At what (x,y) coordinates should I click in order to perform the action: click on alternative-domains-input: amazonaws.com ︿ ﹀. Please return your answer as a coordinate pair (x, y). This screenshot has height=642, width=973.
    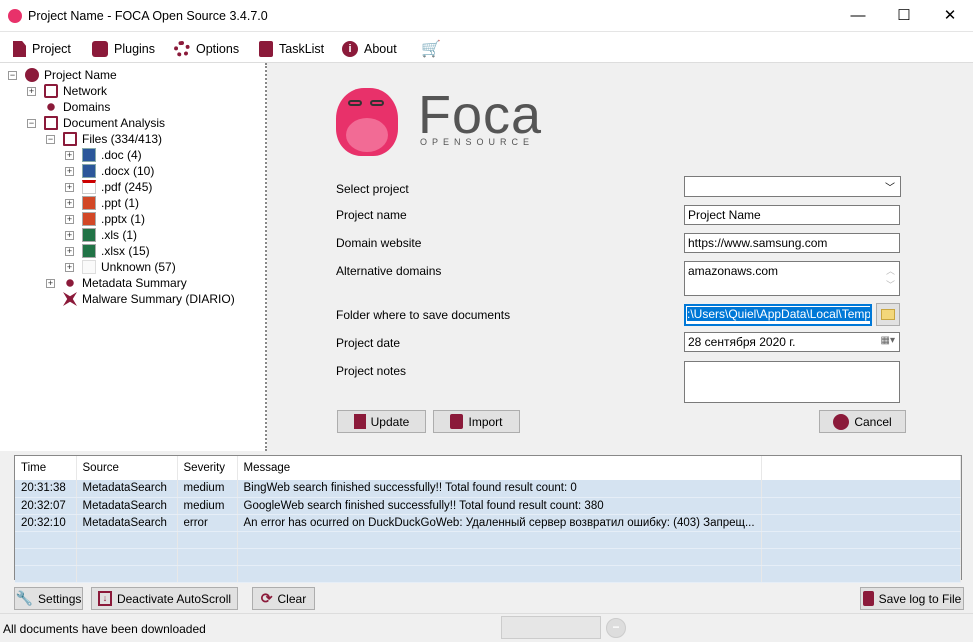
    Looking at the image, I should click on (792, 278).